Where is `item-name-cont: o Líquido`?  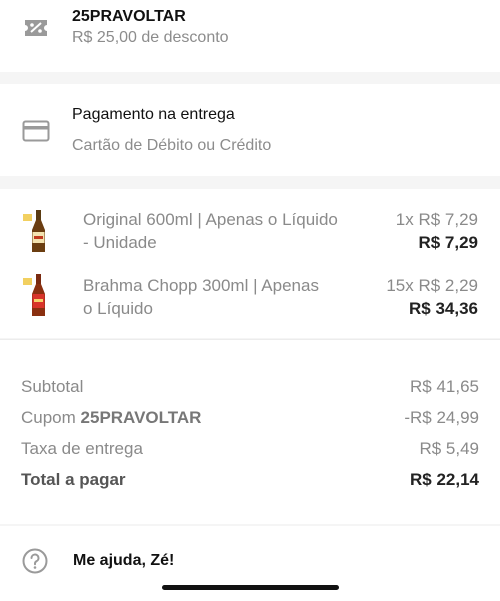
item-name-cont: o Líquido is located at coordinates (118, 308).